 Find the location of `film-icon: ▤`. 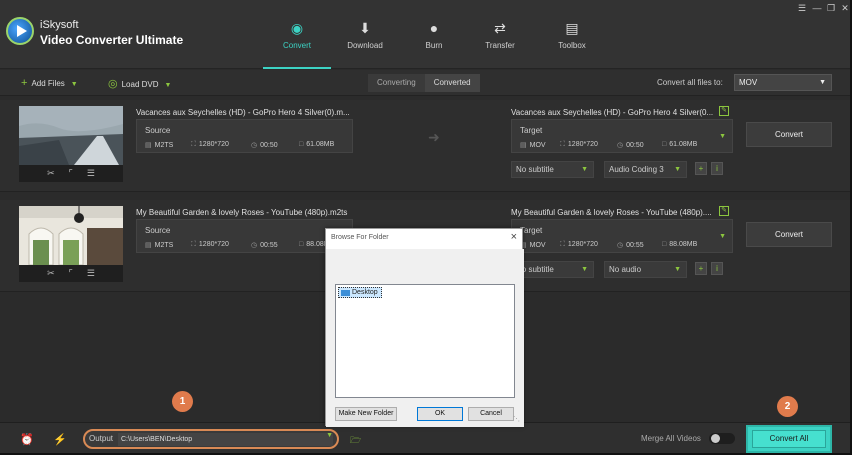

film-icon: ▤ is located at coordinates (148, 245).